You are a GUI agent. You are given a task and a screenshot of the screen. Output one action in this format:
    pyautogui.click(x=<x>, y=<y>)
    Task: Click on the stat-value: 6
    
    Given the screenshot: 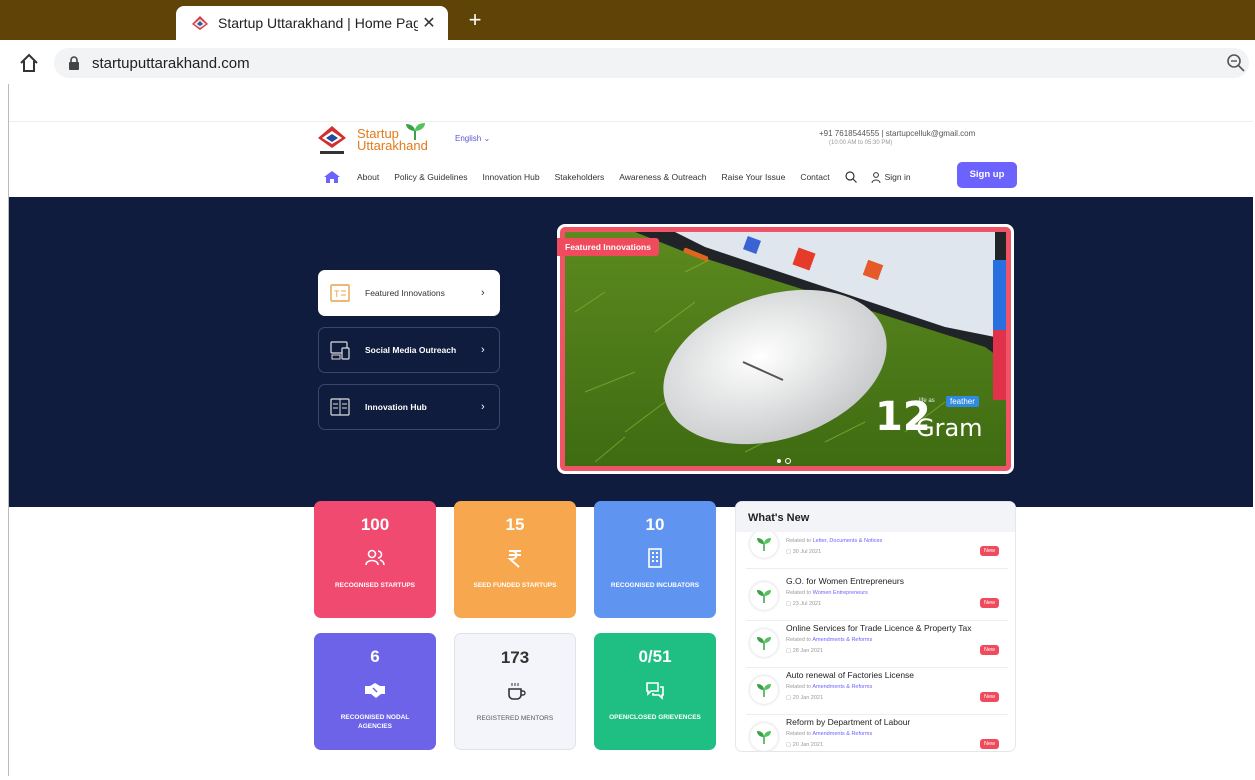 What is the action you would take?
    pyautogui.click(x=375, y=656)
    